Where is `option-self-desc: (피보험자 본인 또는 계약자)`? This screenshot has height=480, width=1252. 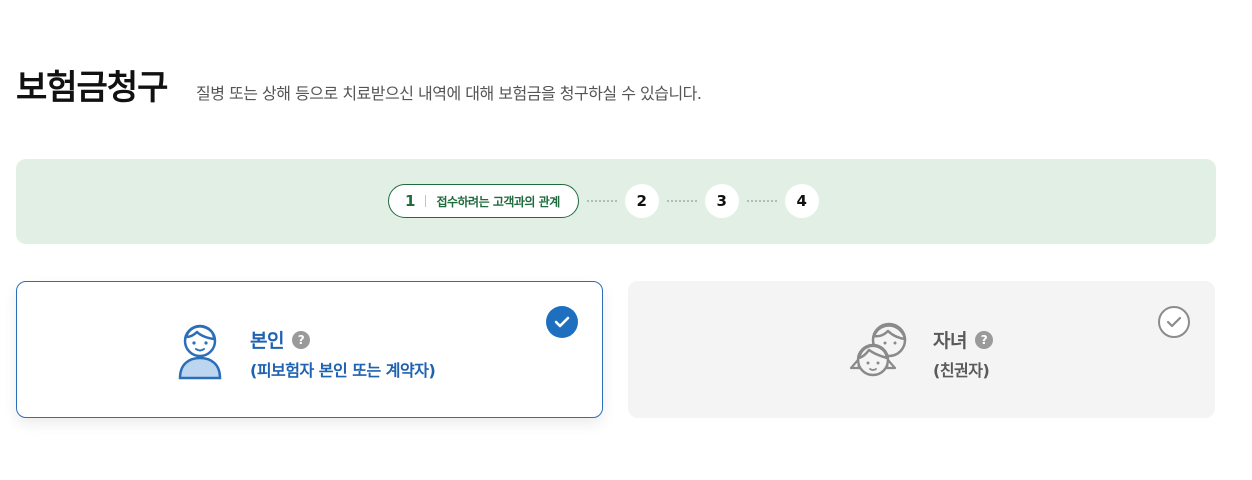 option-self-desc: (피보험자 본인 또는 계약자) is located at coordinates (343, 370).